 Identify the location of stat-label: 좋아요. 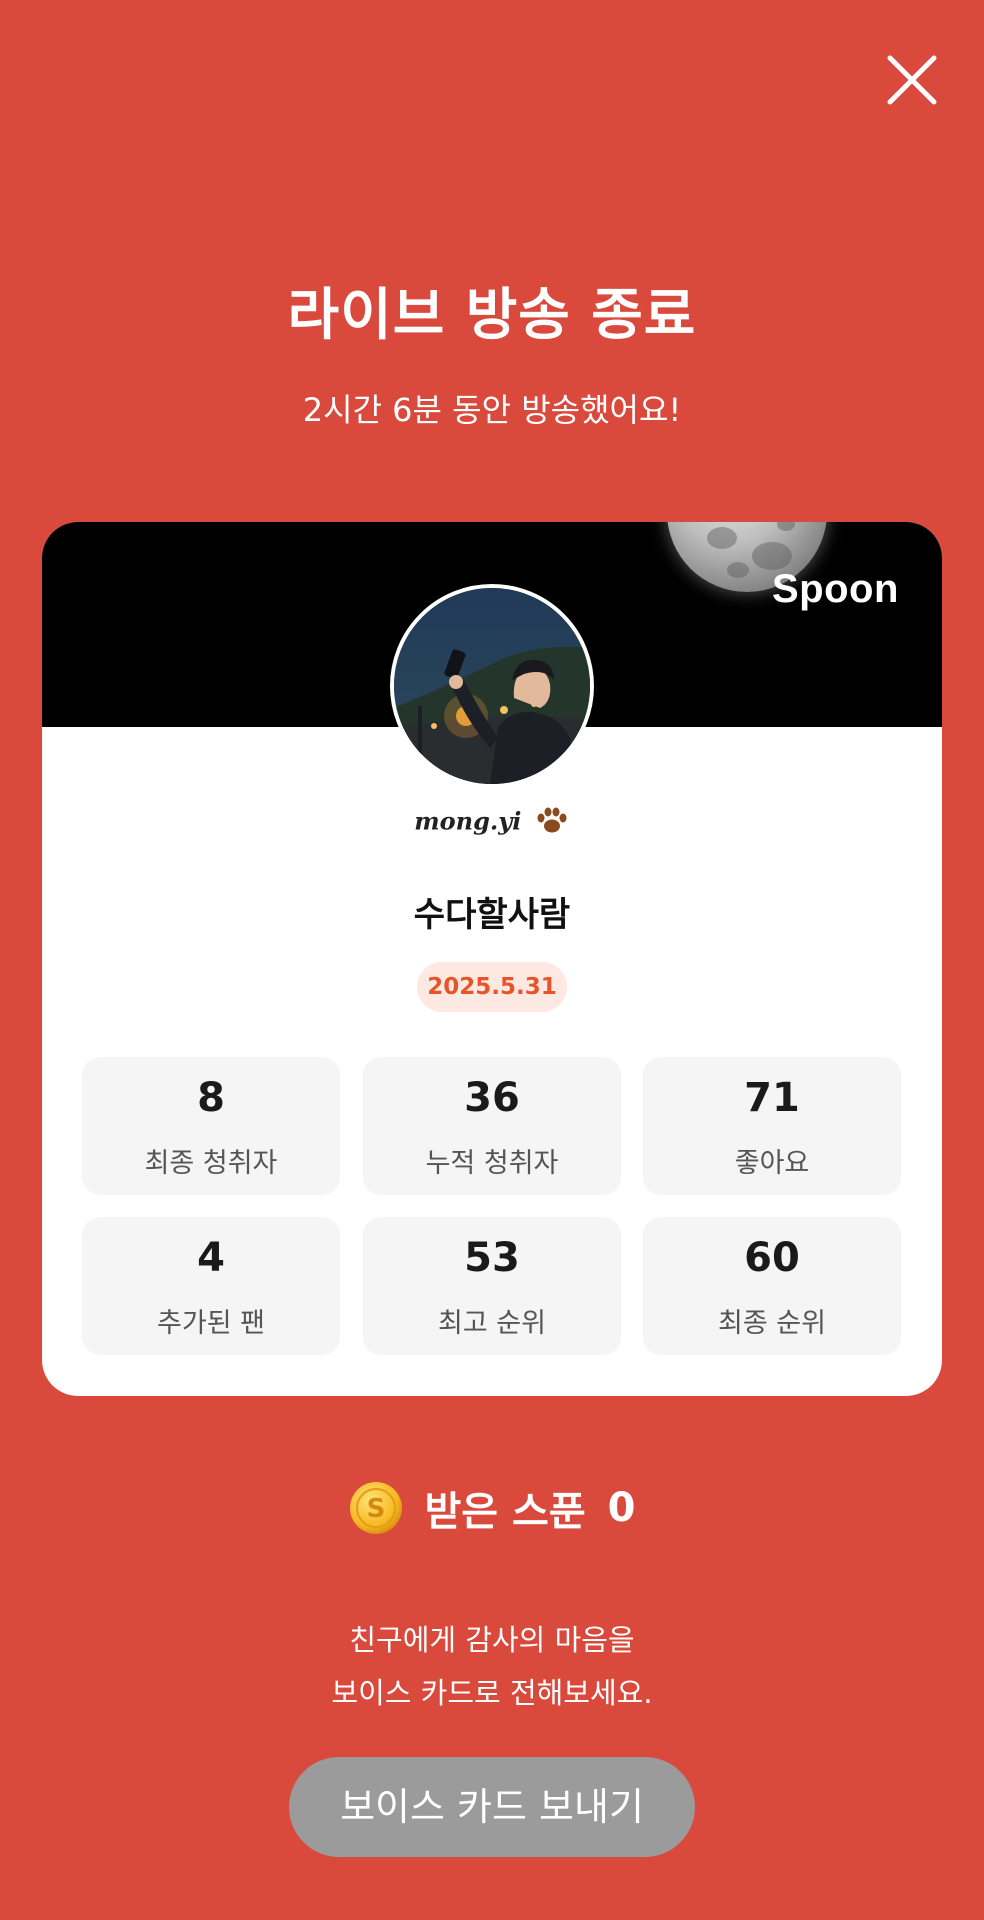
(772, 1163).